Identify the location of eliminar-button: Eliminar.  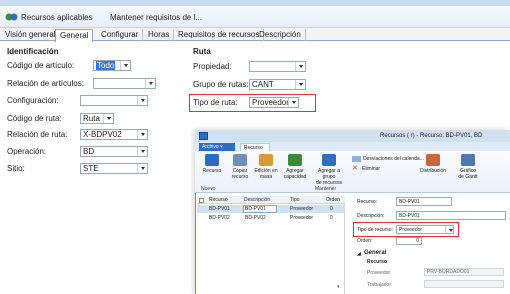
(371, 169).